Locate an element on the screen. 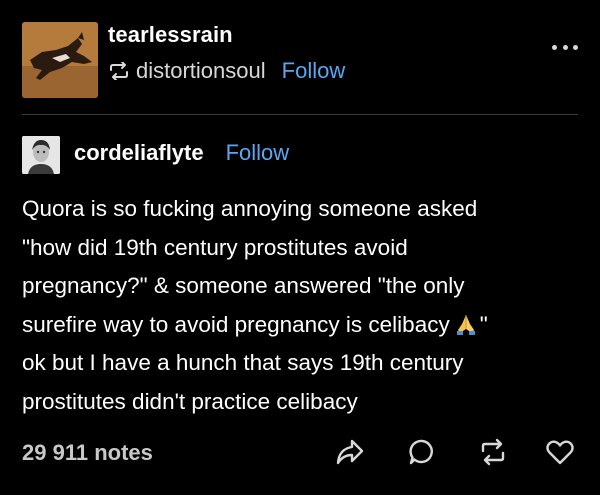 Image resolution: width=600 pixels, height=495 pixels. notes-count: 29 911 notes is located at coordinates (87, 453).